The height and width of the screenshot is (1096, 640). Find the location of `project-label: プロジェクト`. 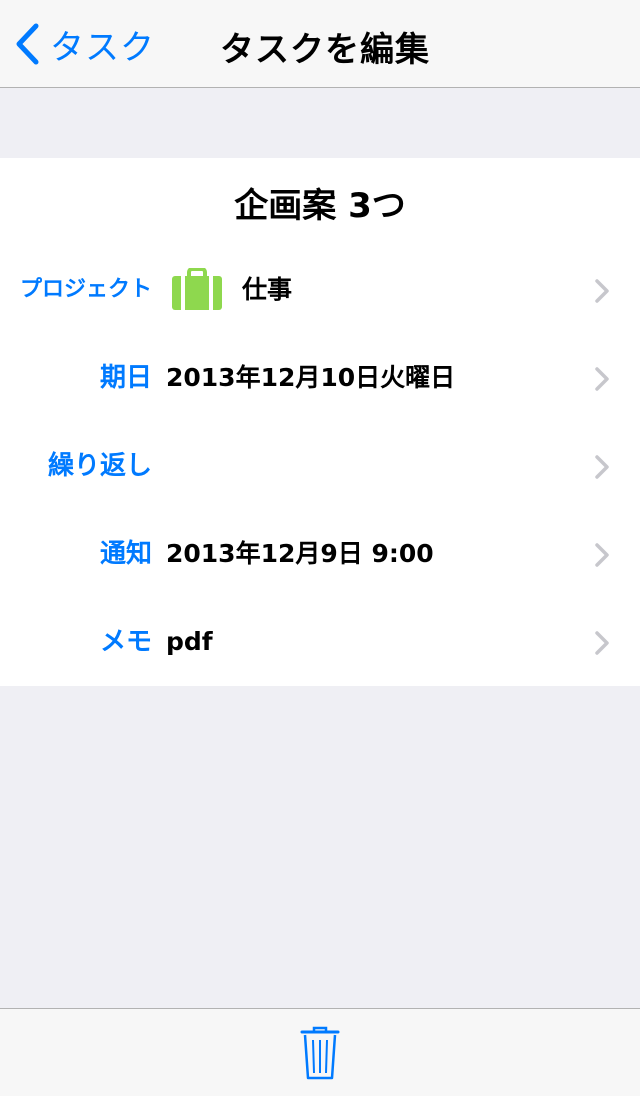

project-label: プロジェクト is located at coordinates (85, 289).